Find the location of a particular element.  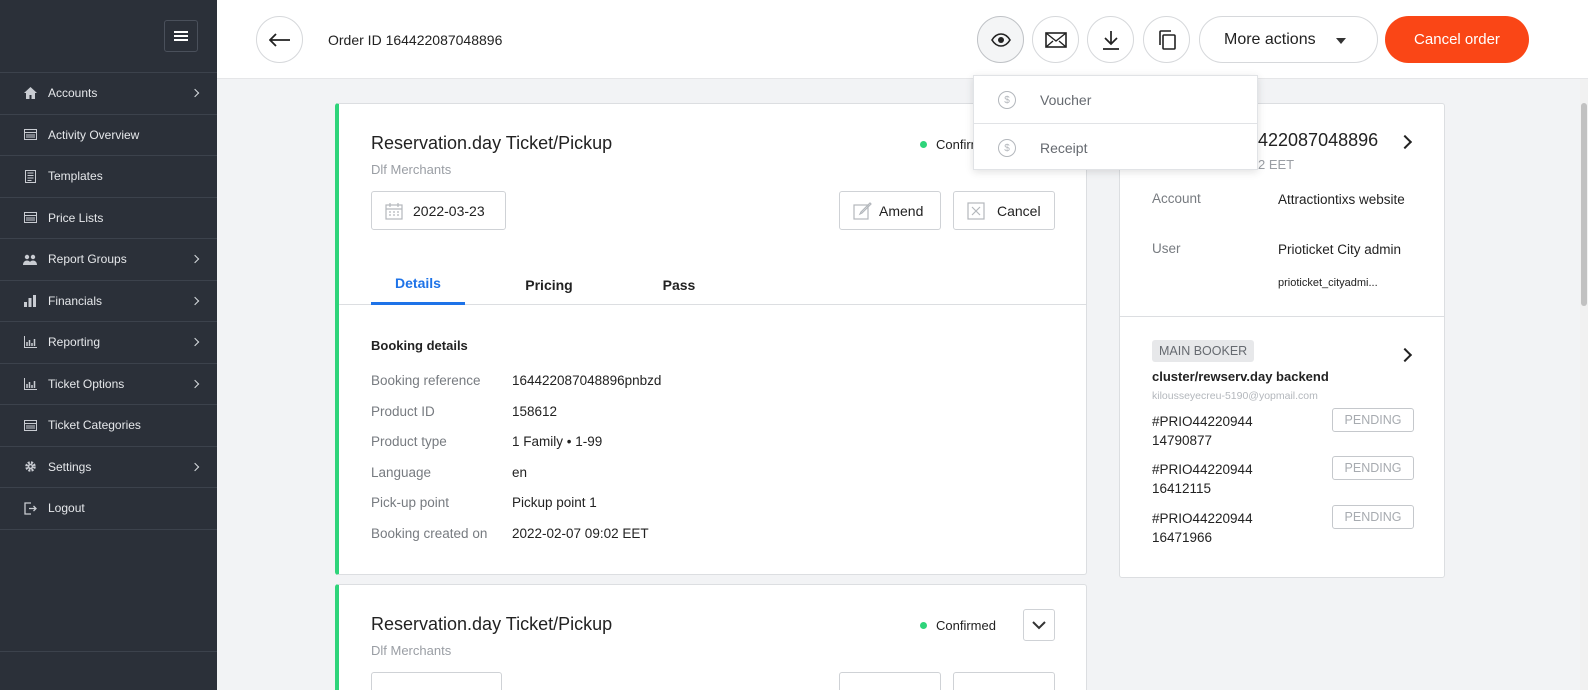

tab-bar: Details Pricing Pass is located at coordinates (712, 284).